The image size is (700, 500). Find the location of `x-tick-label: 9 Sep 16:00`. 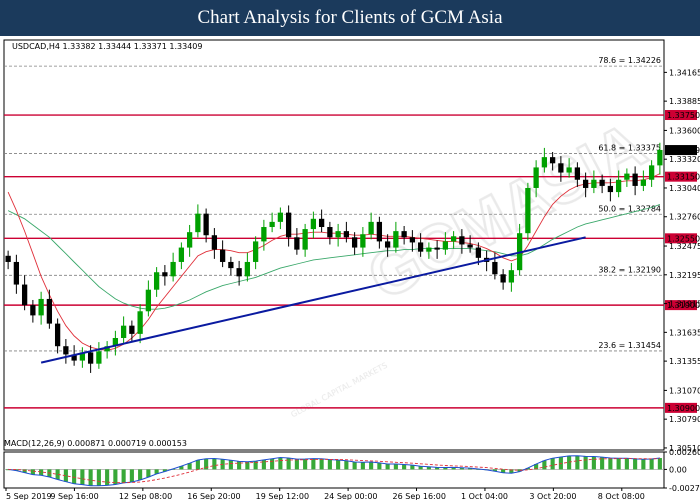

x-tick-label: 9 Sep 16:00 is located at coordinates (74, 496).